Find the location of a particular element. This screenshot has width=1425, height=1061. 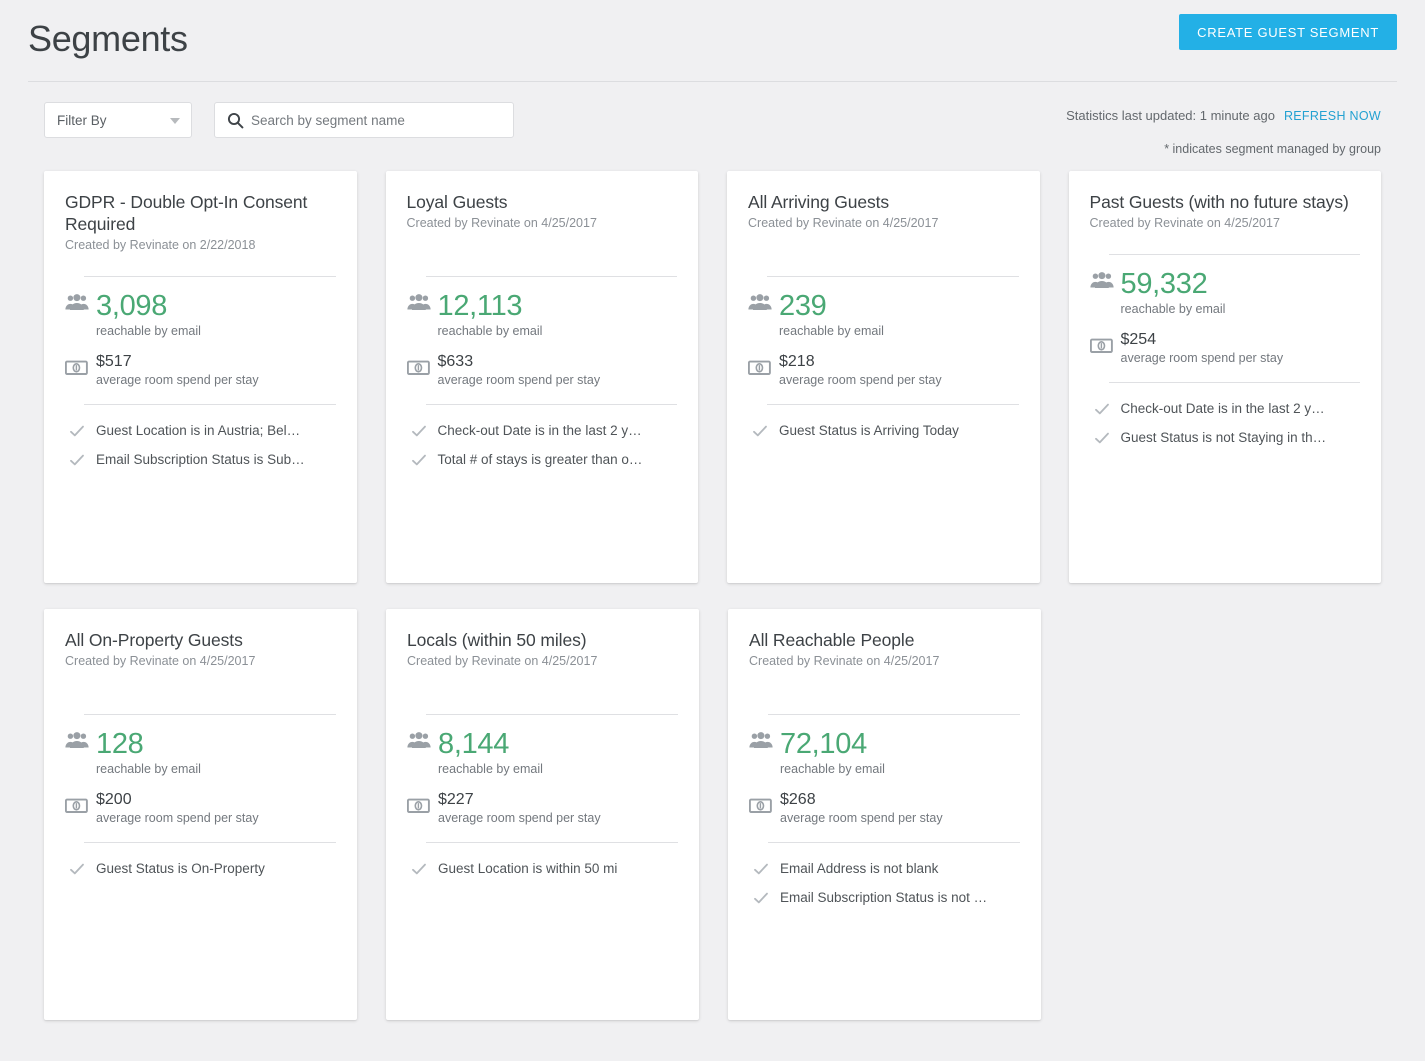

spend-metric: $254 average room spend per stay is located at coordinates (1225, 348).